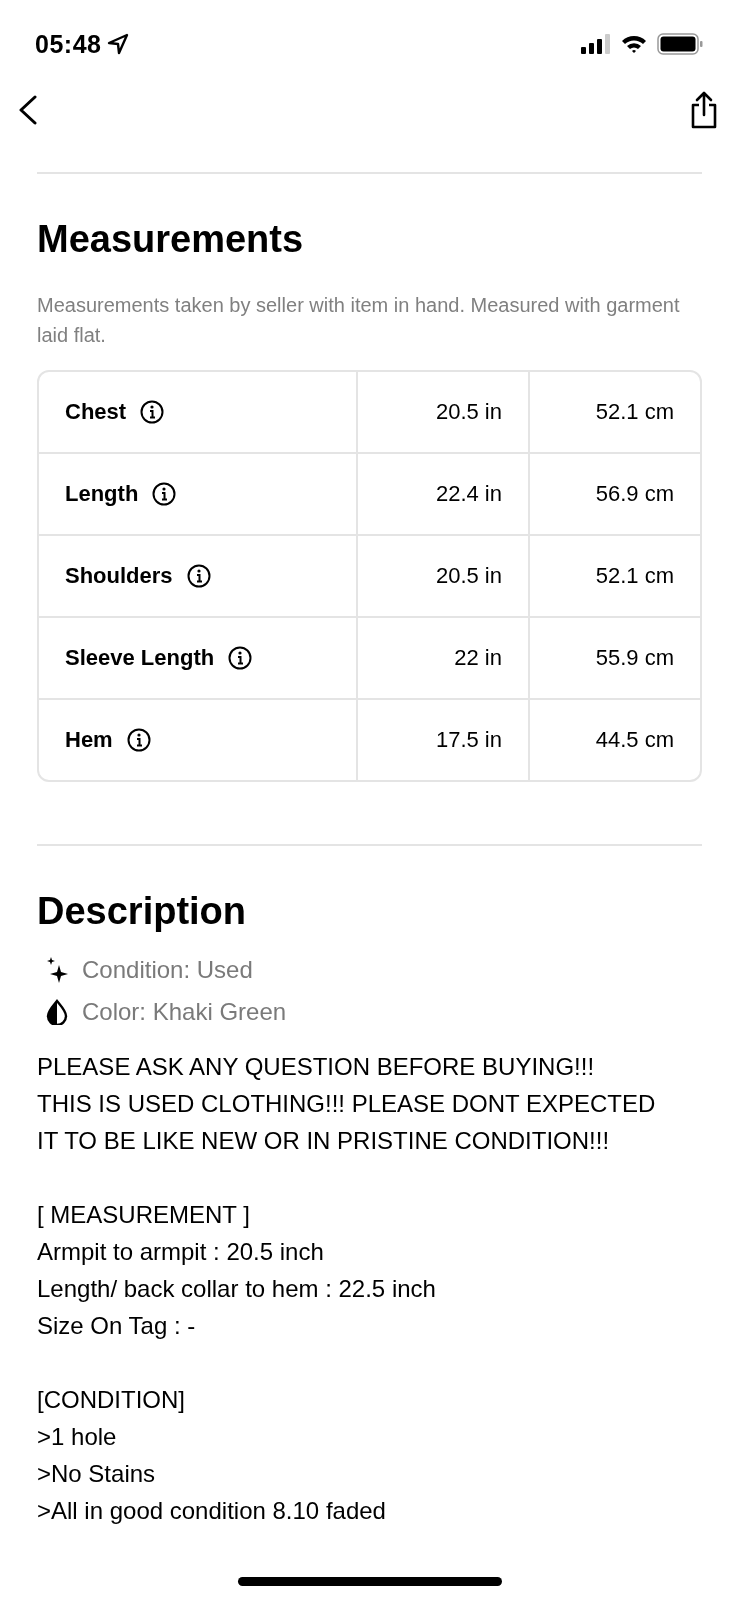 The height and width of the screenshot is (1600, 739). Describe the element at coordinates (680, 44) in the screenshot. I see `battery-icon` at that location.